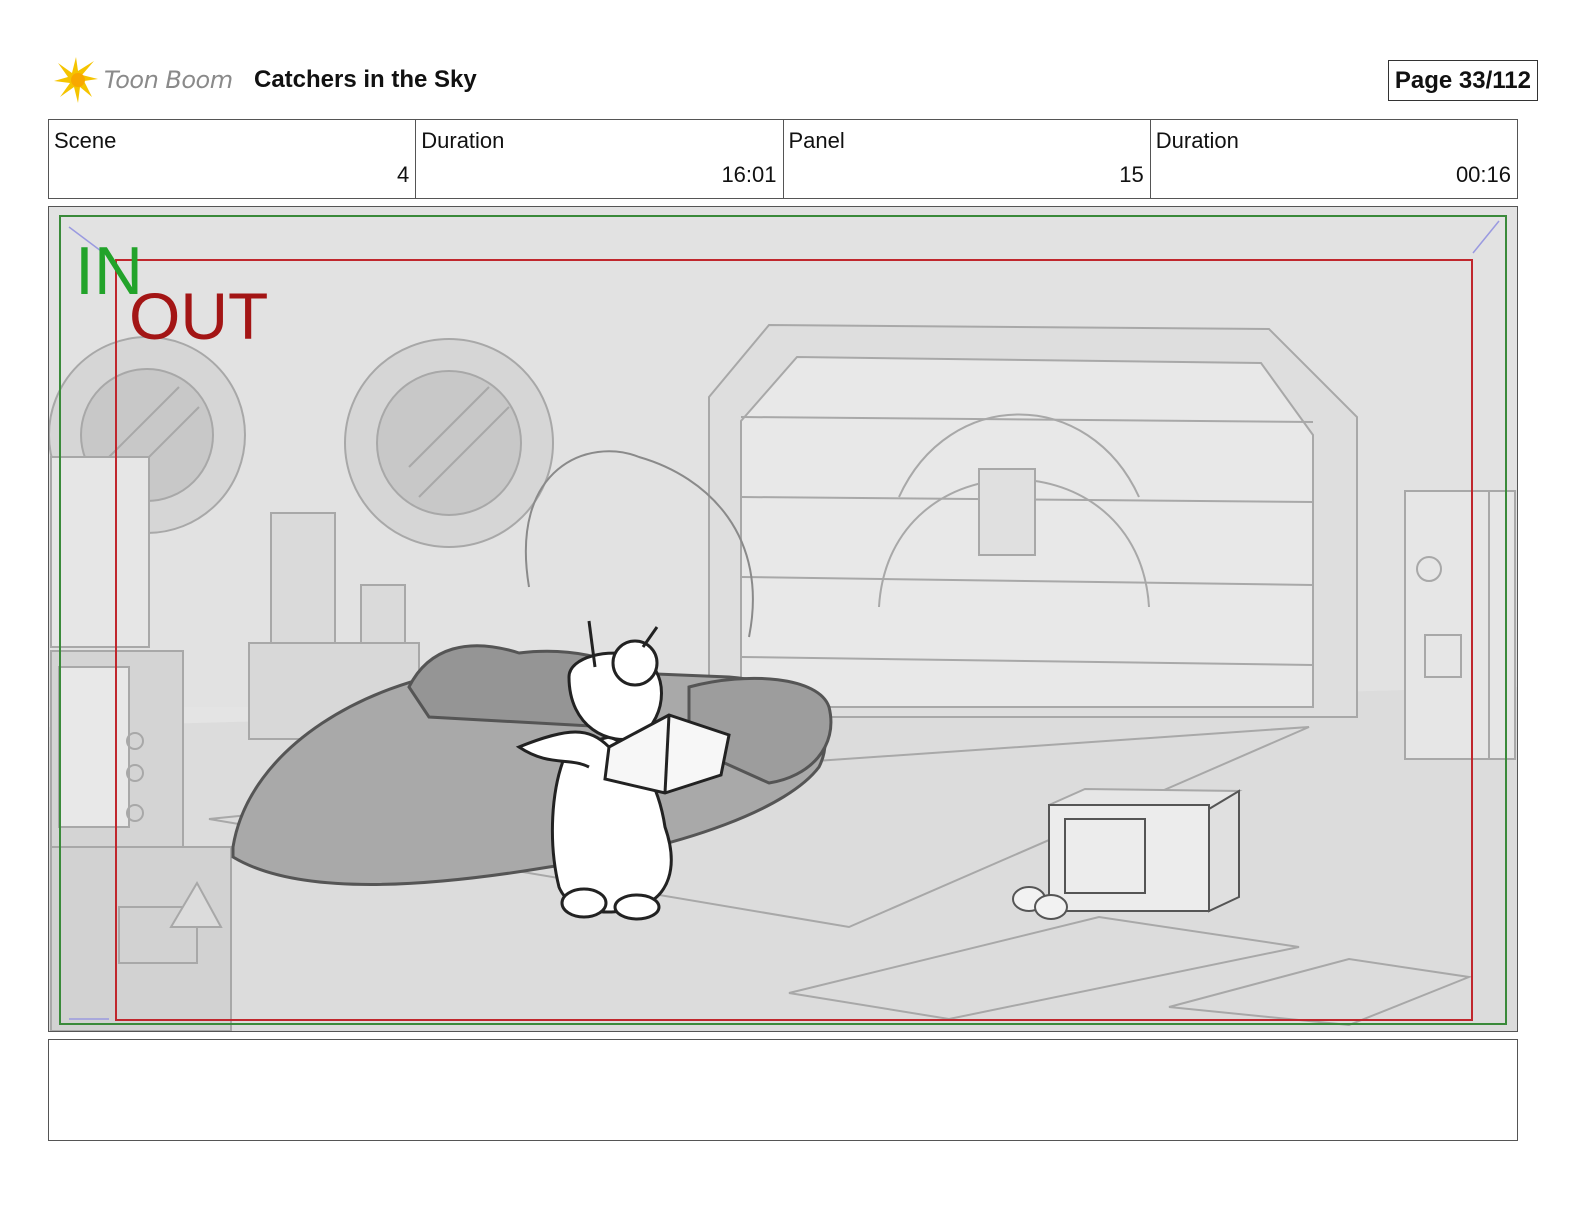 This screenshot has height=1224, width=1584. Describe the element at coordinates (1334, 159) in the screenshot. I see `panel-duration-cell: Duration 00:16` at that location.